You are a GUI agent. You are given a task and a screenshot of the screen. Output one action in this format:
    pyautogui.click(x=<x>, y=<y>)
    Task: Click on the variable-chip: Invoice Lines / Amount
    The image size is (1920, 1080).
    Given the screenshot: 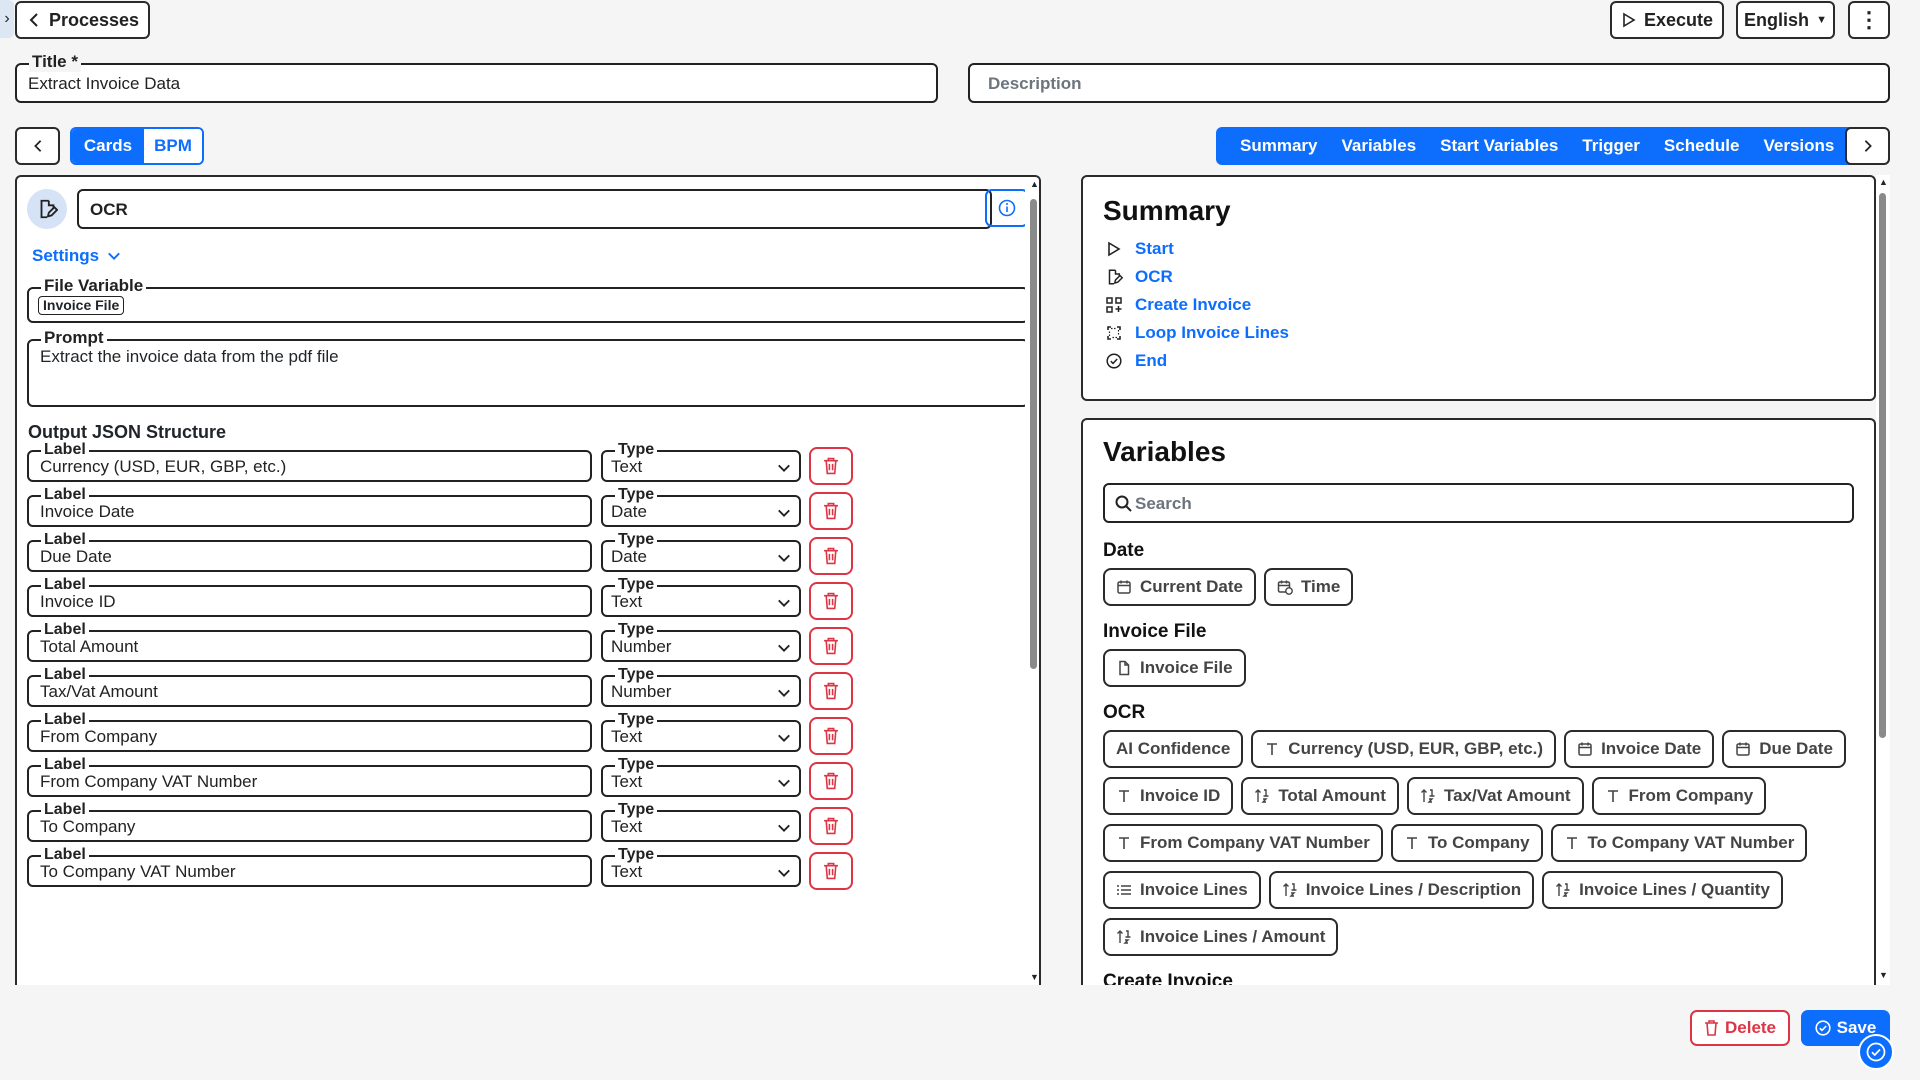 What is the action you would take?
    pyautogui.click(x=1221, y=937)
    